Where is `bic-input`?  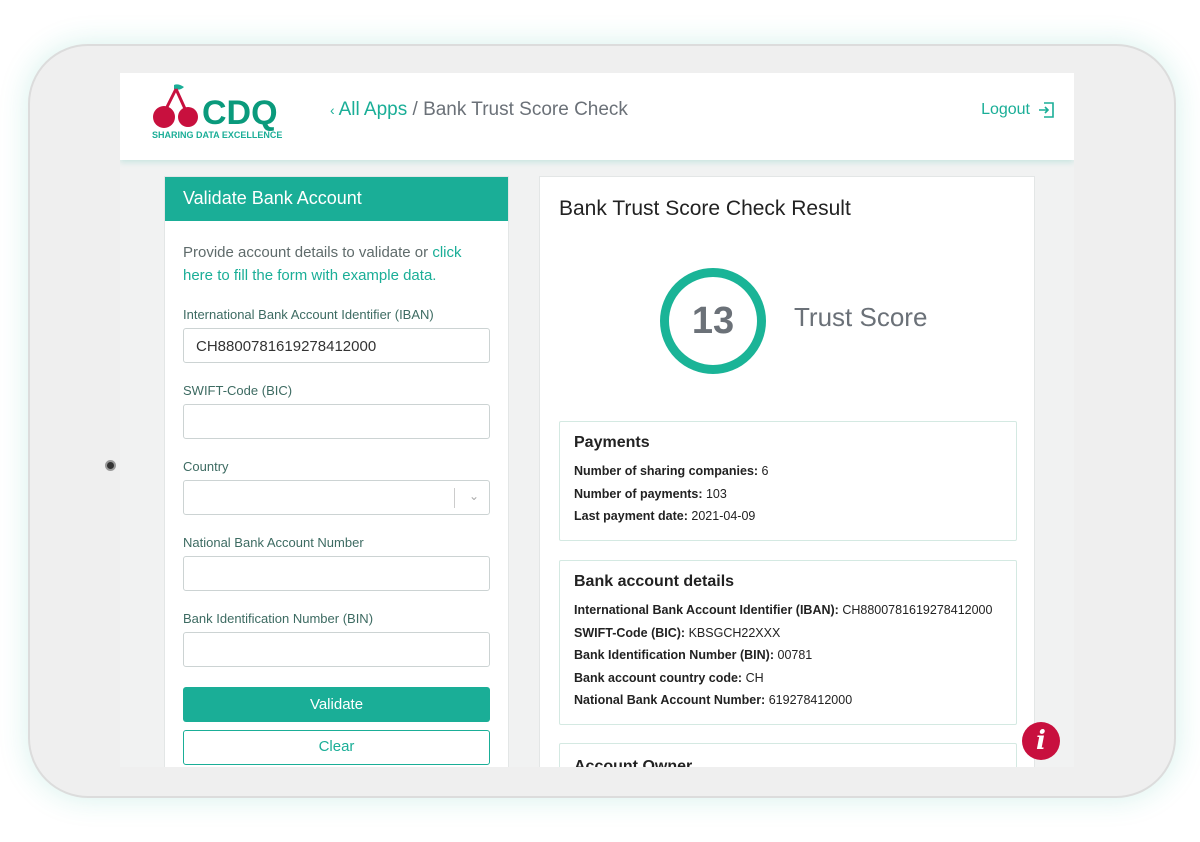
bic-input is located at coordinates (336, 421).